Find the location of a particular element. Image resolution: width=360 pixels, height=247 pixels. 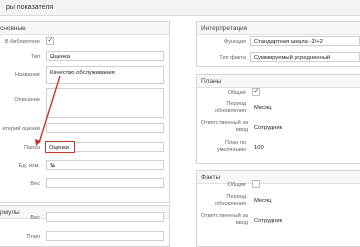

weight-field is located at coordinates (105, 183).